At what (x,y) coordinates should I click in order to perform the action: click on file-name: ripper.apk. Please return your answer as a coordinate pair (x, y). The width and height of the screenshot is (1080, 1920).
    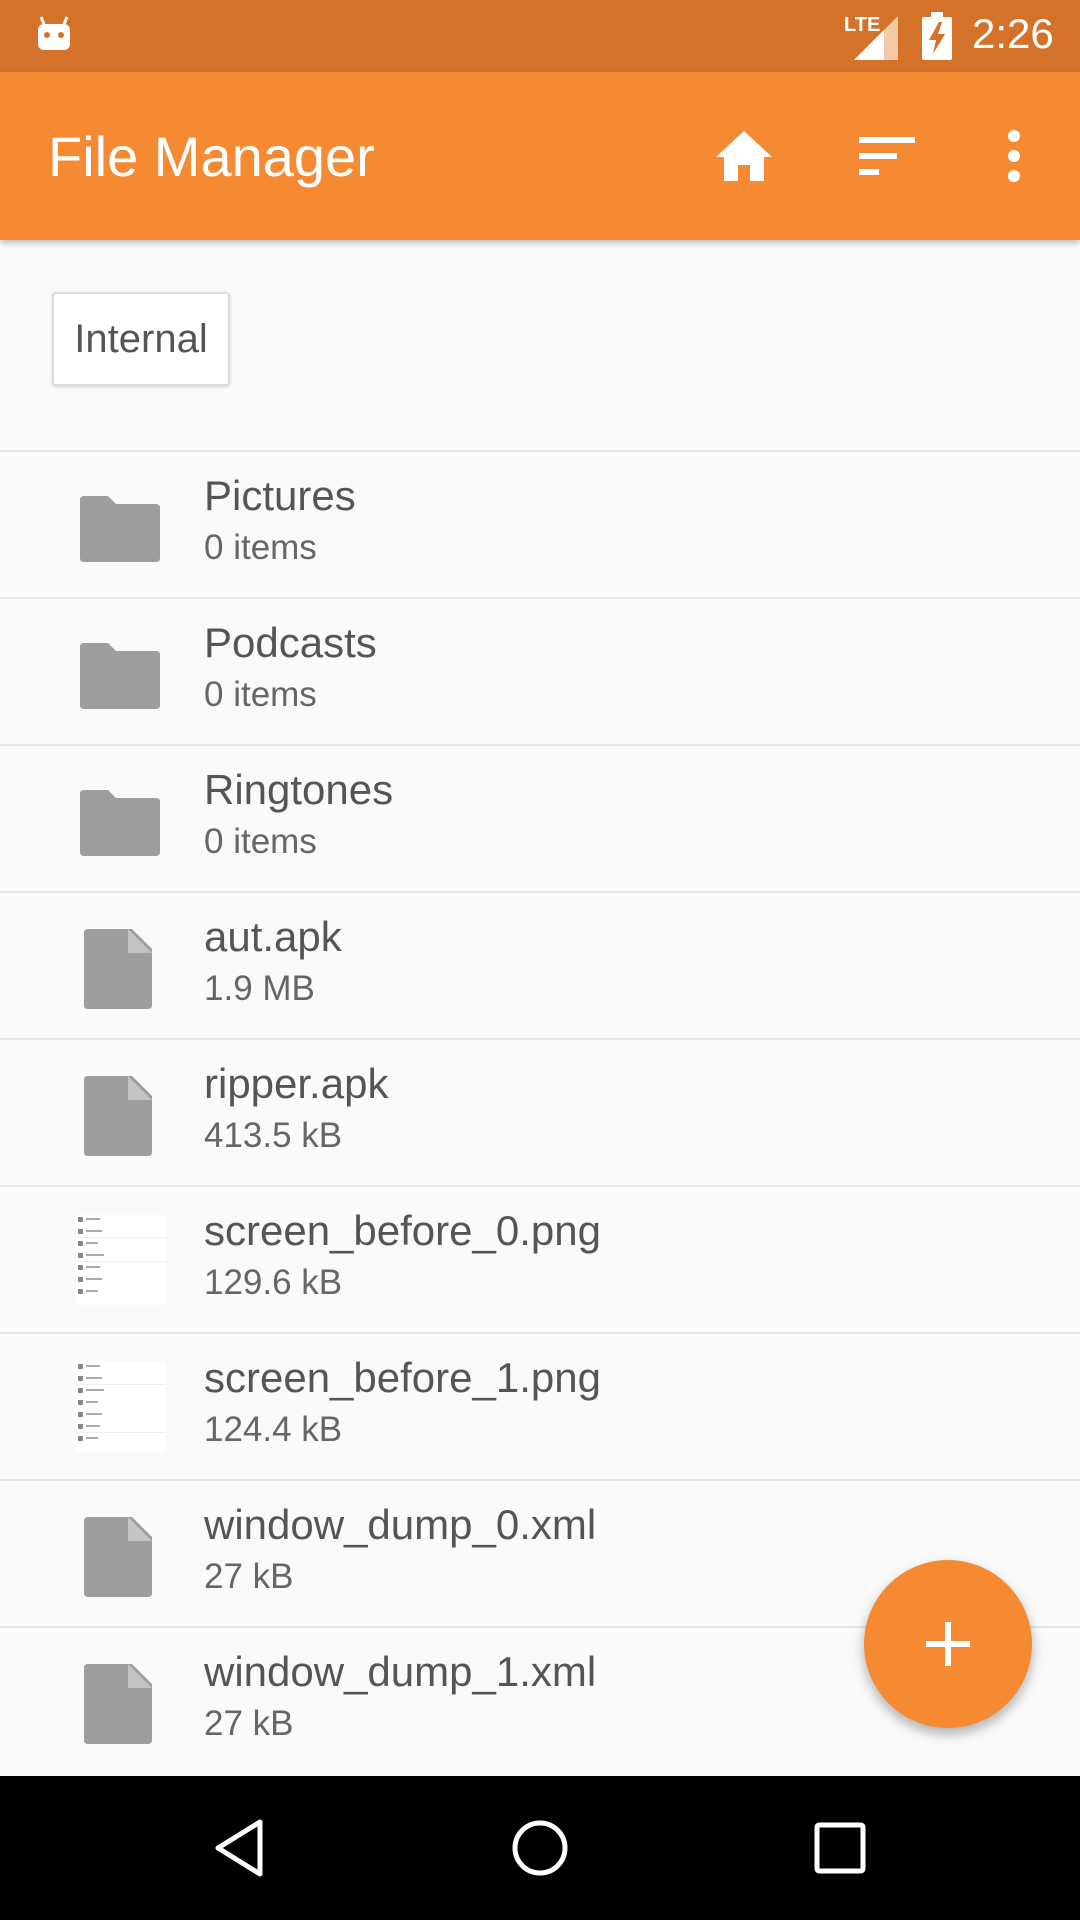
    Looking at the image, I should click on (296, 1083).